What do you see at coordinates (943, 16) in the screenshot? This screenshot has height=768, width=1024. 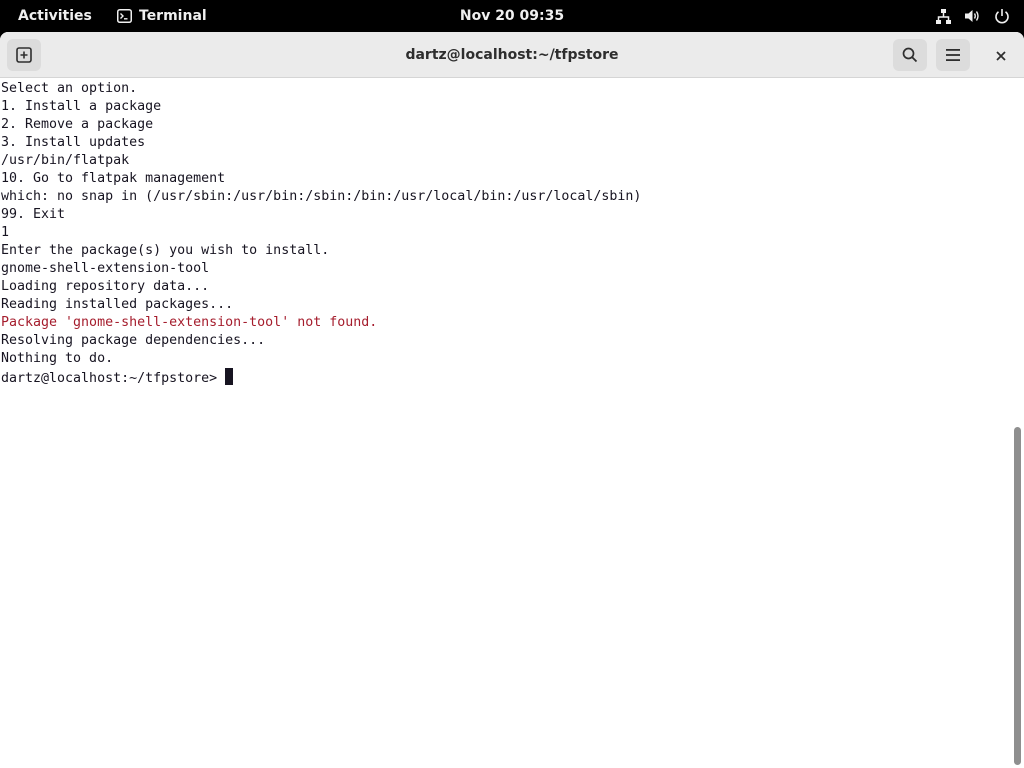 I see `network-icon` at bounding box center [943, 16].